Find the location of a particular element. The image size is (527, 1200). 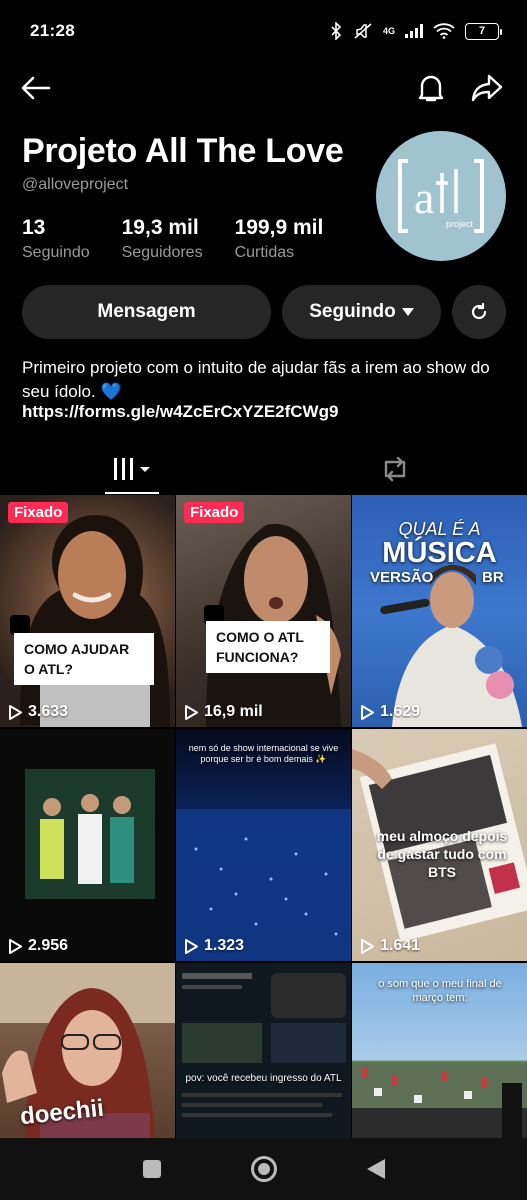

circle-icon is located at coordinates (263, 1169).